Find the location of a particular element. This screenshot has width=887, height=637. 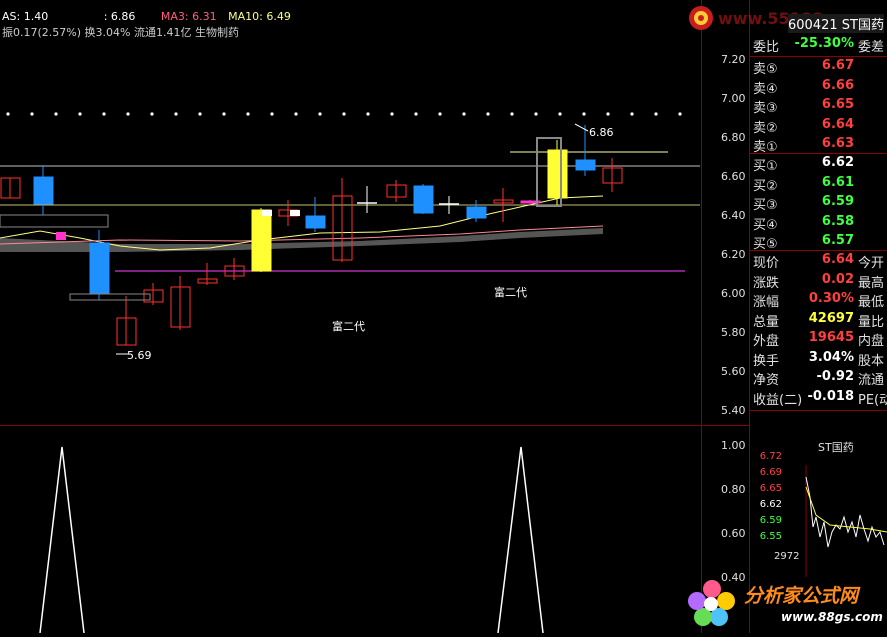

price-tick: 5.40 is located at coordinates (733, 410).